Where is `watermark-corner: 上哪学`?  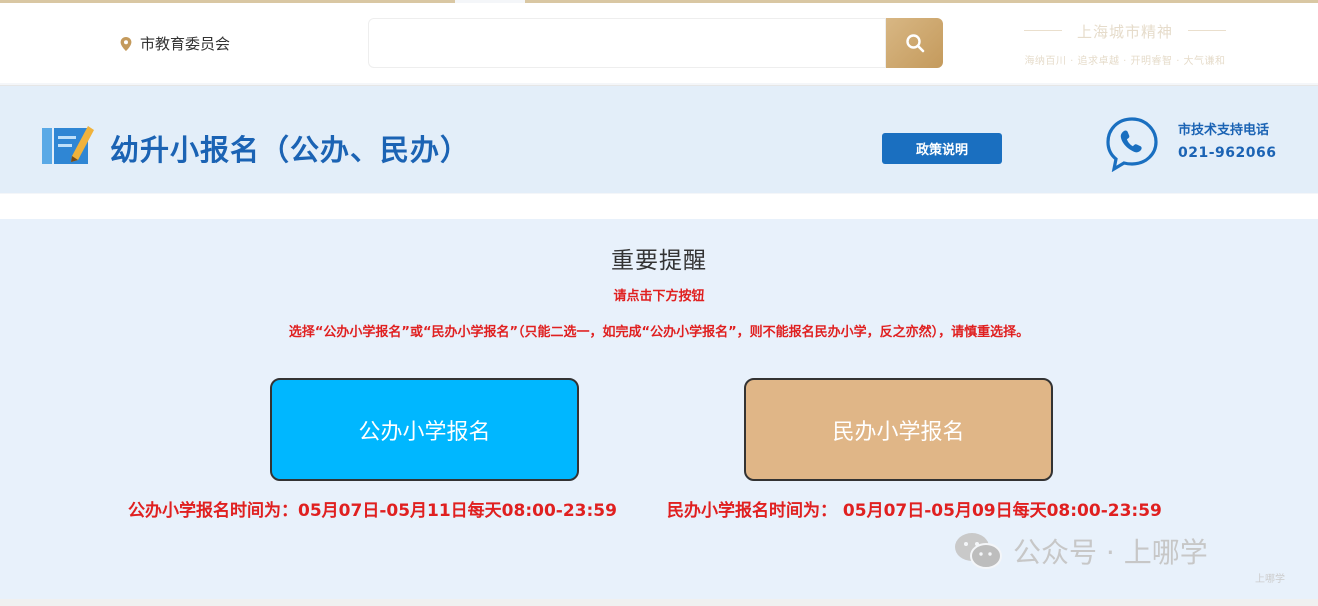
watermark-corner: 上哪学 is located at coordinates (1270, 579).